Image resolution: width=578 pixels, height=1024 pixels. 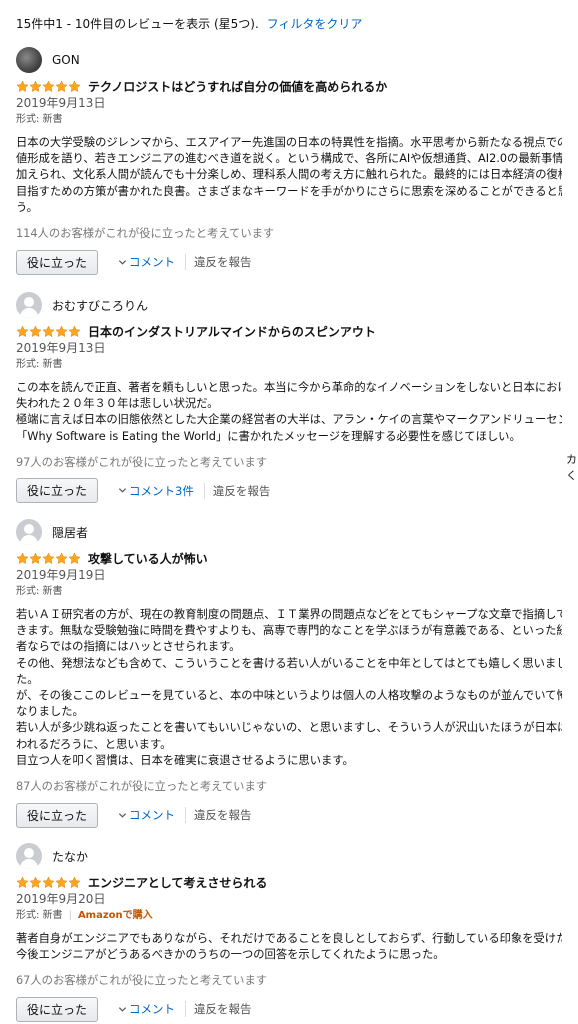 What do you see at coordinates (137, 24) in the screenshot?
I see `filter-summary-text: 15件中1 - 10件目のレビューを表示 (星5つ).` at bounding box center [137, 24].